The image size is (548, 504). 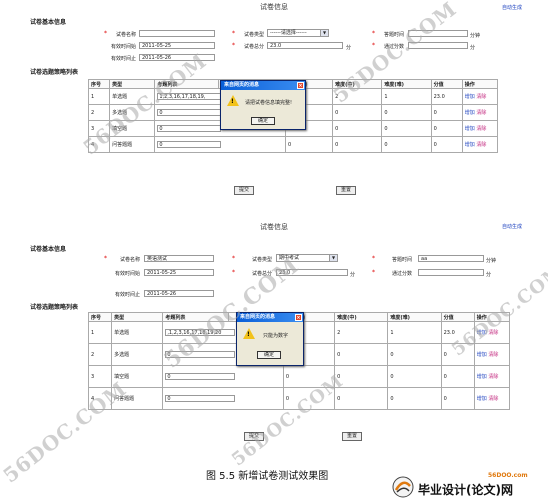 I want to click on site-logo: 56DOO.com 毕业设计(论文)网, so click(x=467, y=486).